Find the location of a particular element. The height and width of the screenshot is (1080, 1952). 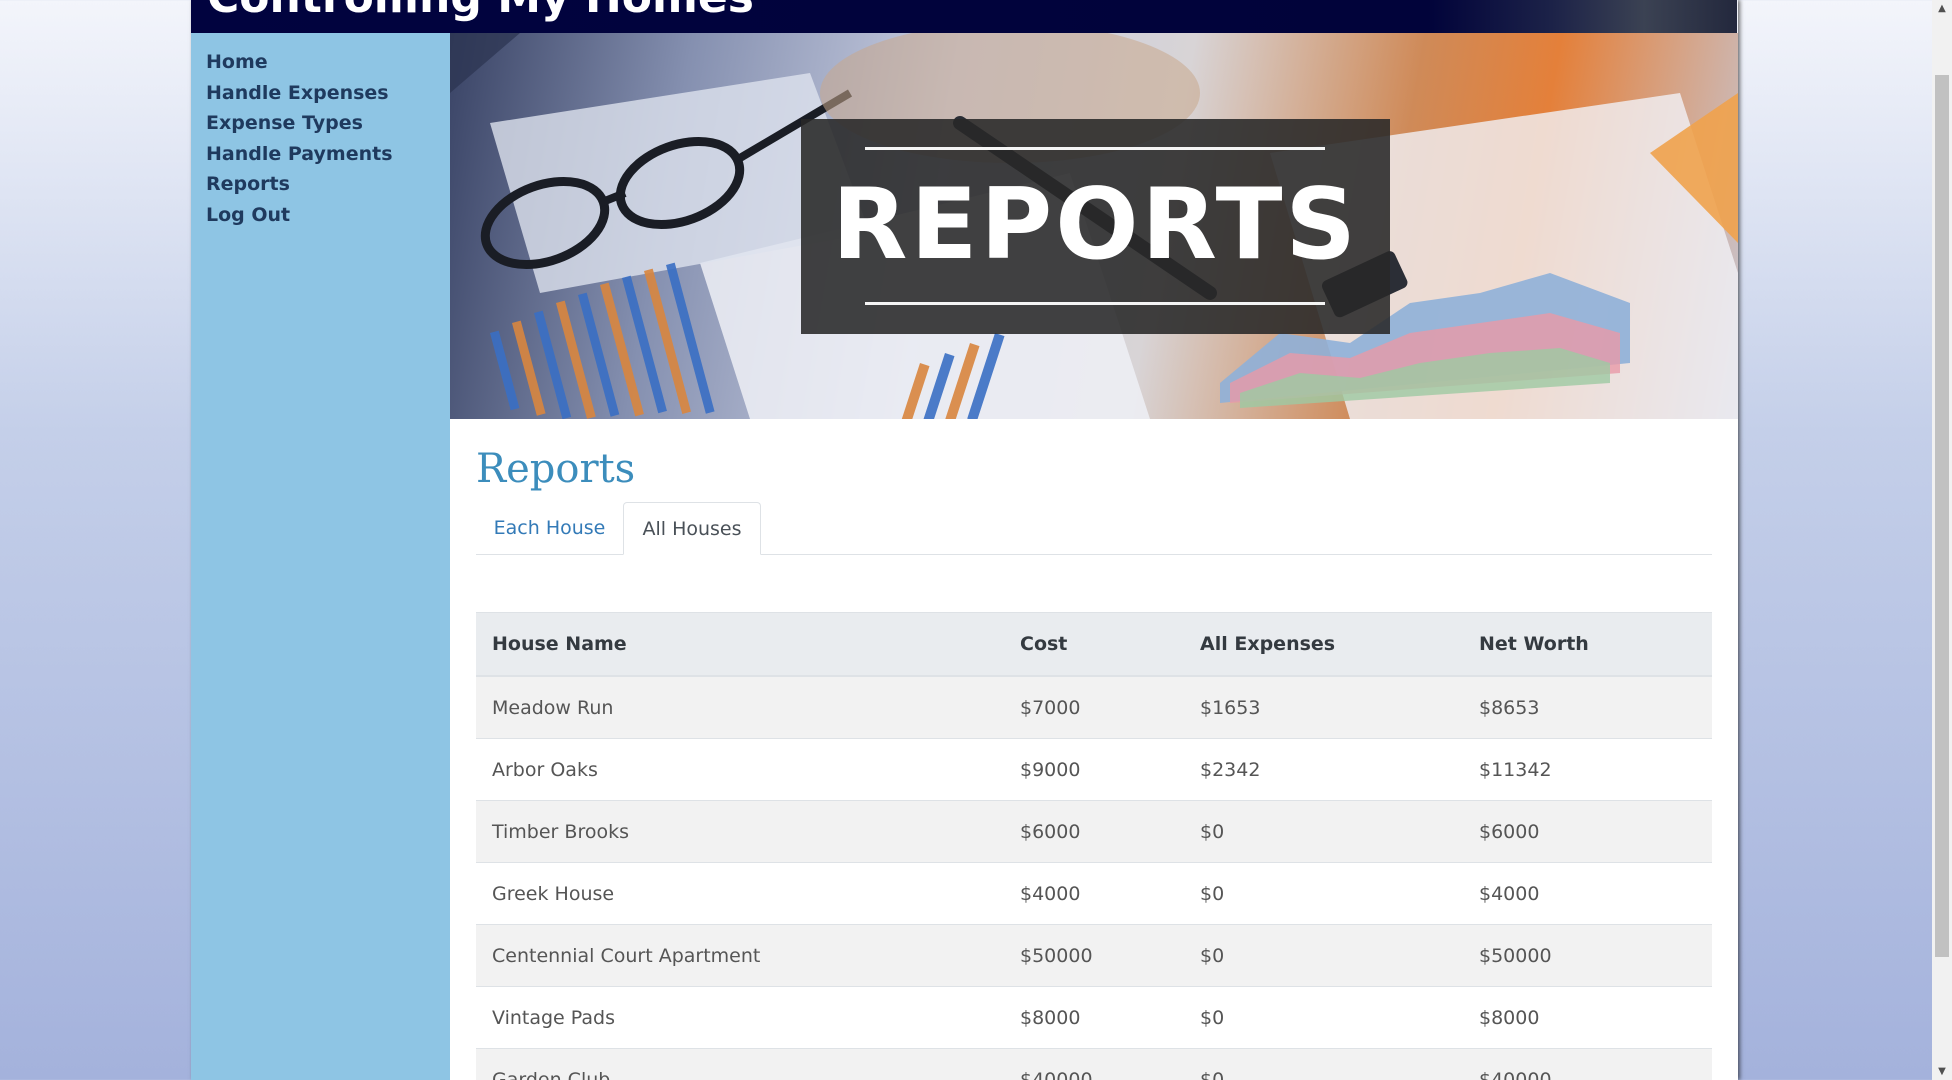

scroll-down-arrow-icon: ▼ is located at coordinates (1942, 1071).